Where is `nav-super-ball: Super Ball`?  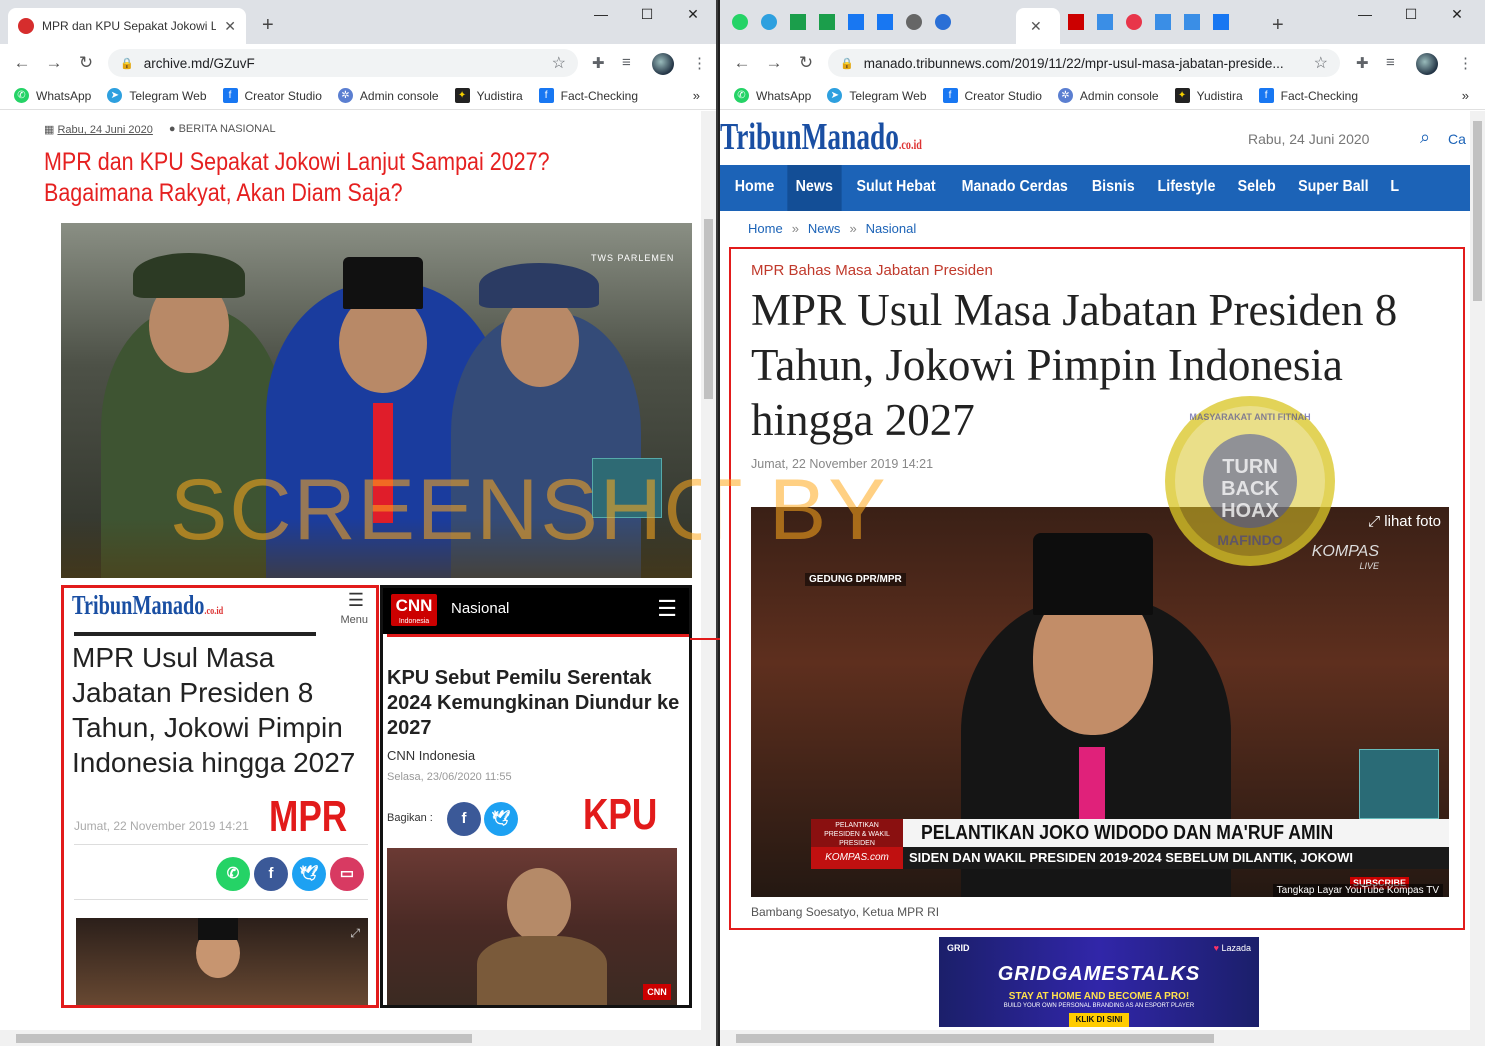
nav-super-ball: Super Ball is located at coordinates (1333, 188).